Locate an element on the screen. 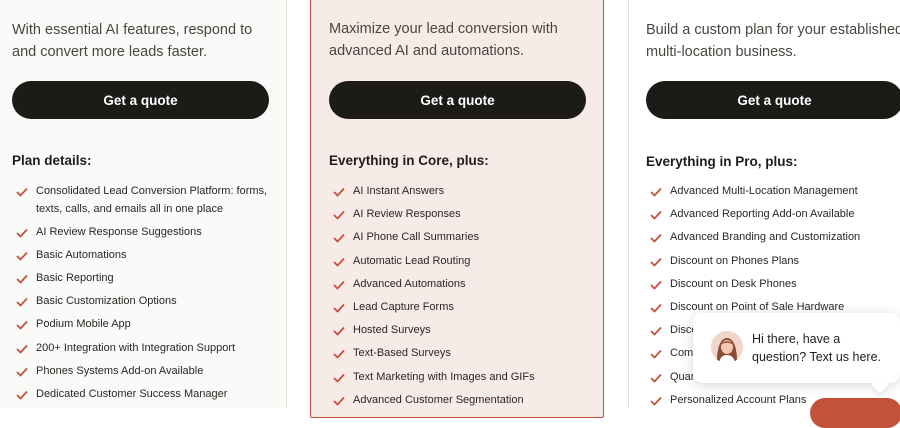 The height and width of the screenshot is (428, 900). list-item: Advanced Reporting Add-on Available is located at coordinates (771, 215).